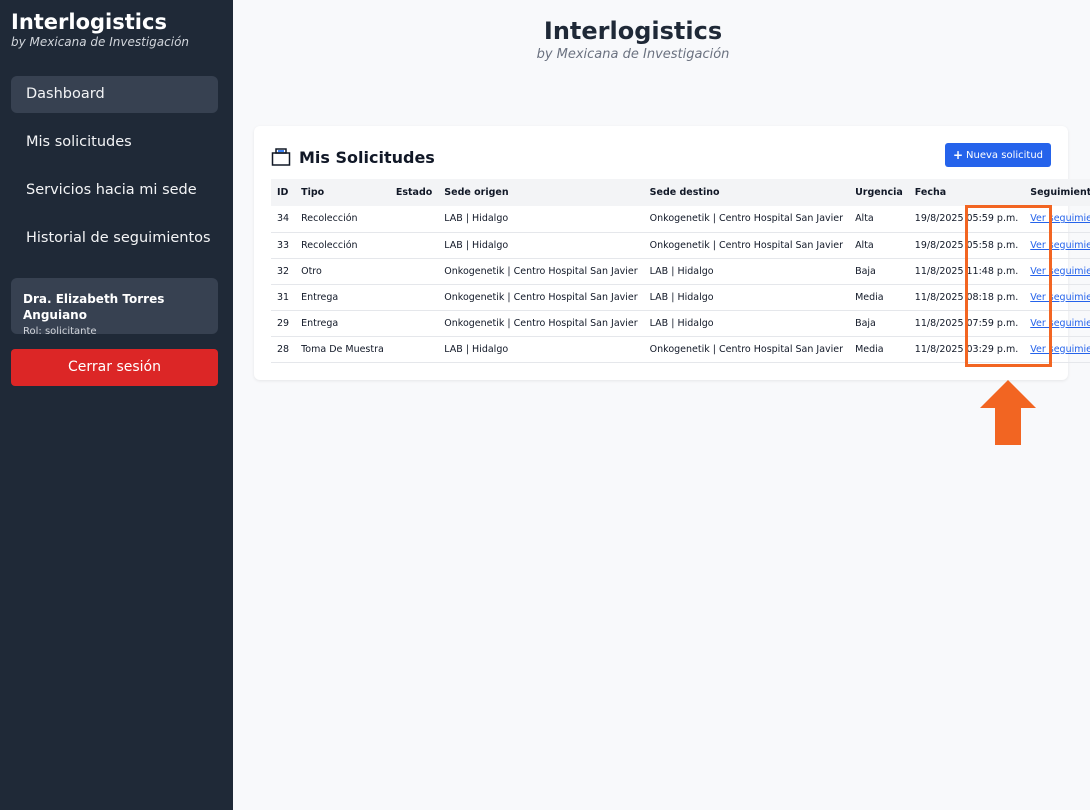 Image resolution: width=1090 pixels, height=810 pixels. I want to click on up-arrow-icon, so click(1008, 412).